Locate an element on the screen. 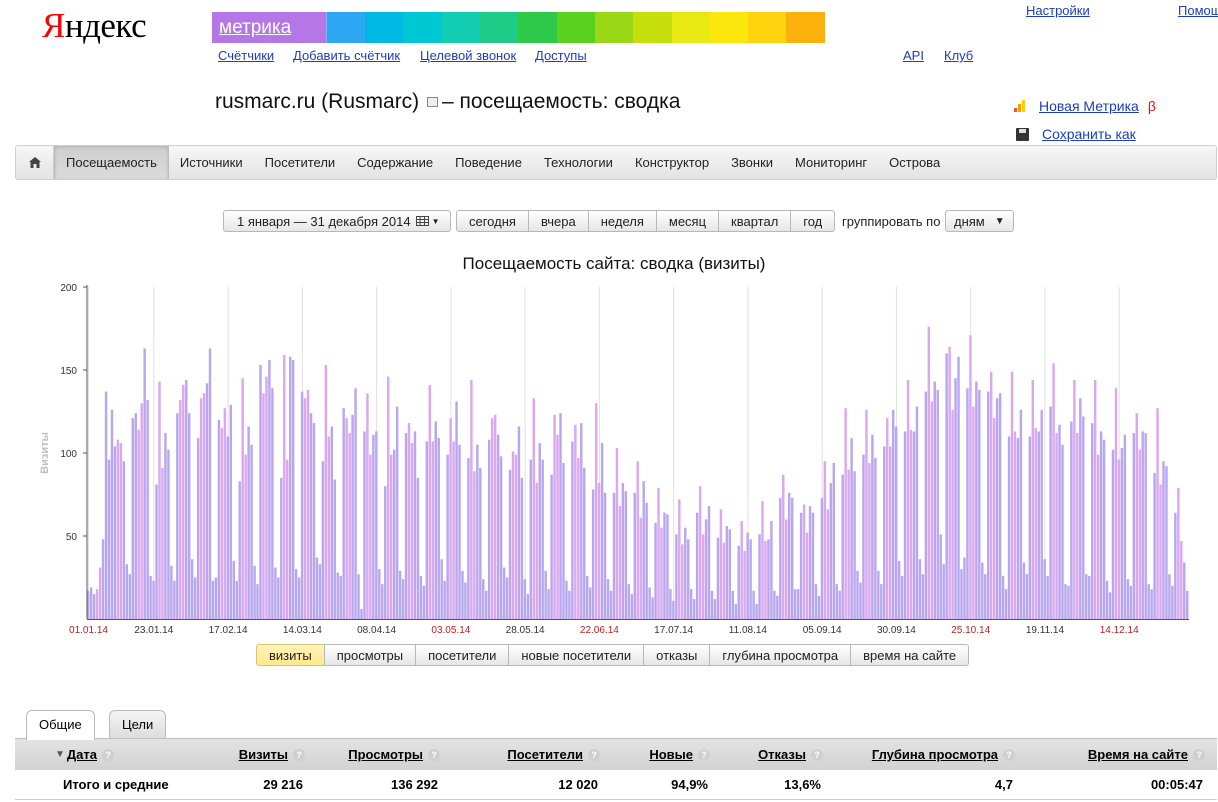 The height and width of the screenshot is (802, 1218). target-call-link: Целевой звонок is located at coordinates (468, 55).